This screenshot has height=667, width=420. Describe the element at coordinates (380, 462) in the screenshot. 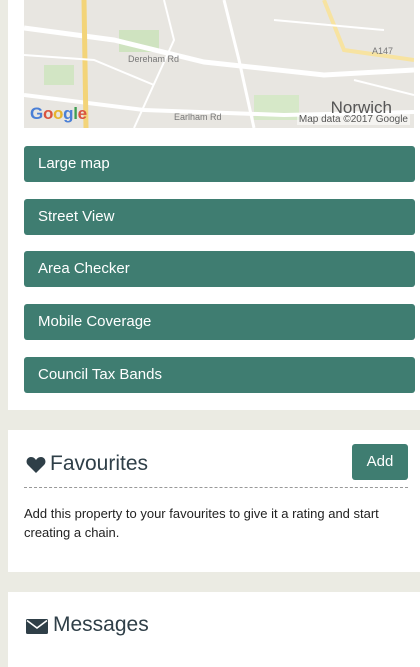

I see `add-favourite-button: Add` at that location.